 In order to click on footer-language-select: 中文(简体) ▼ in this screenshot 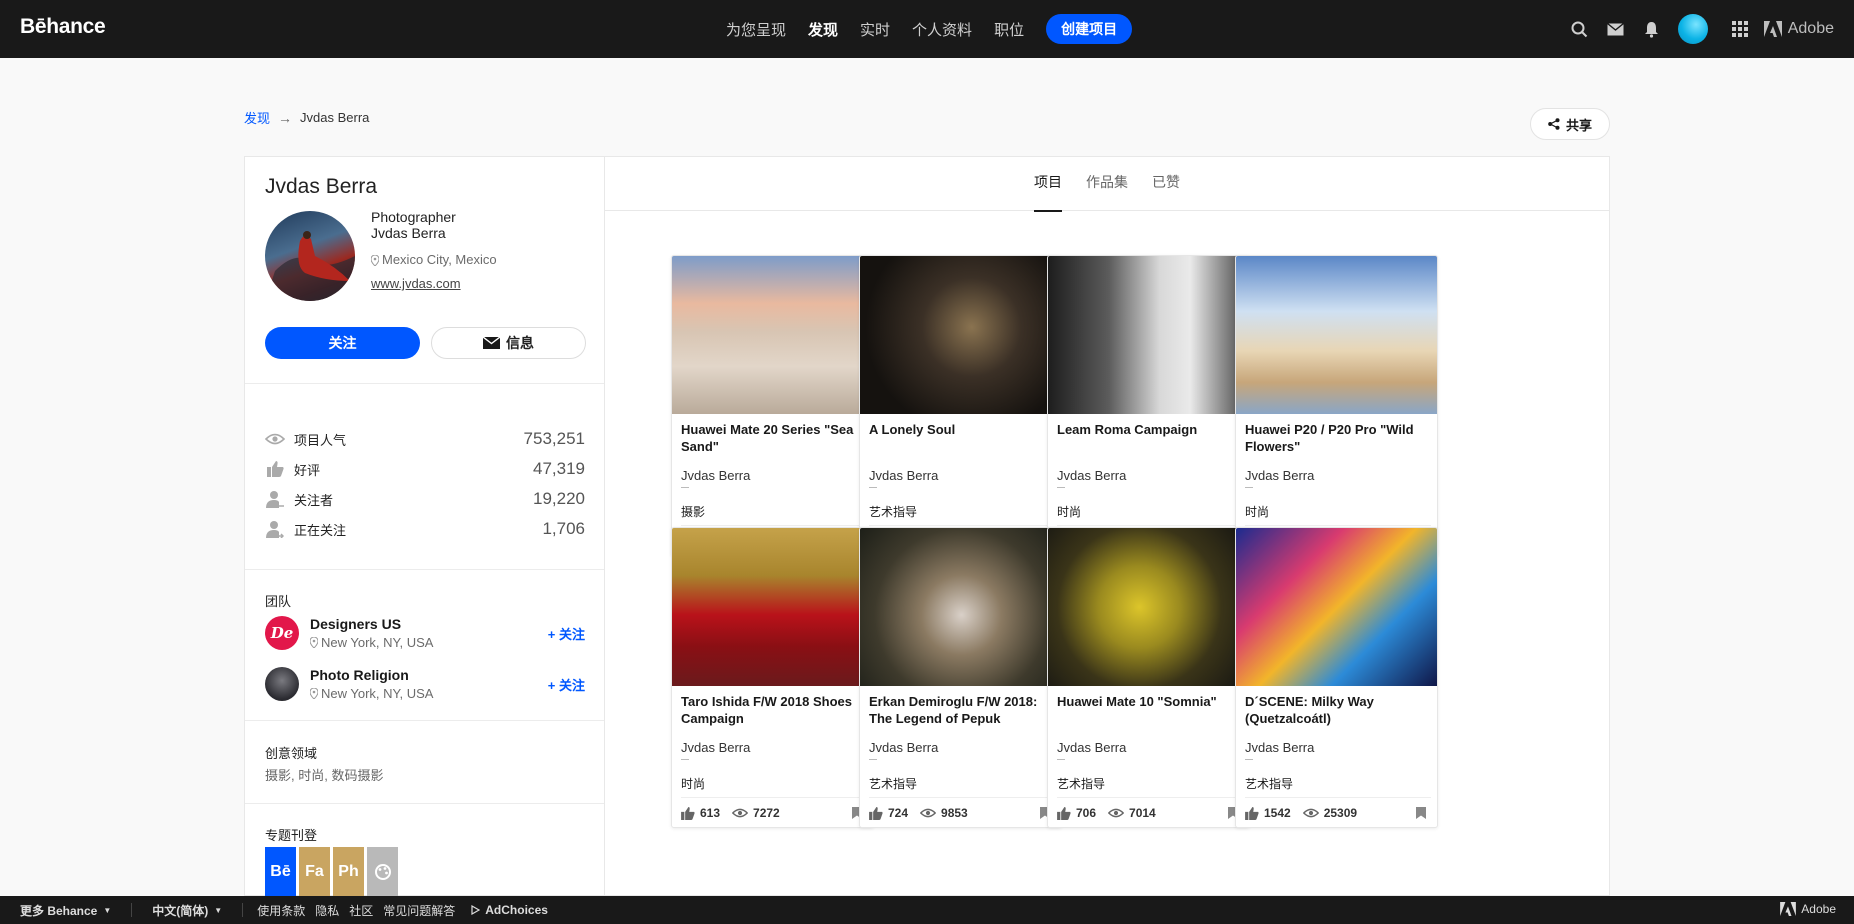, I will do `click(187, 910)`.